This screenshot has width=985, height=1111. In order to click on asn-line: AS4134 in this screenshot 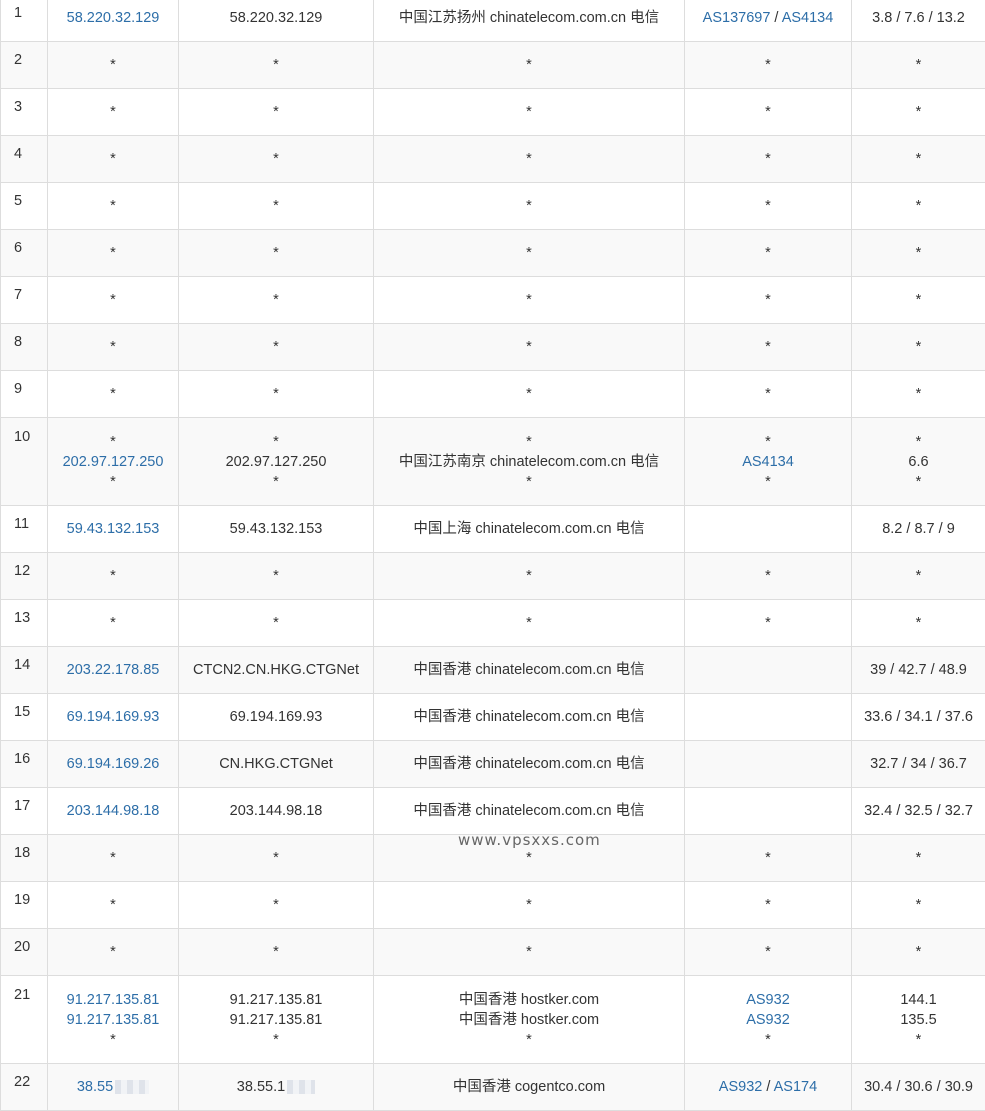, I will do `click(768, 462)`.